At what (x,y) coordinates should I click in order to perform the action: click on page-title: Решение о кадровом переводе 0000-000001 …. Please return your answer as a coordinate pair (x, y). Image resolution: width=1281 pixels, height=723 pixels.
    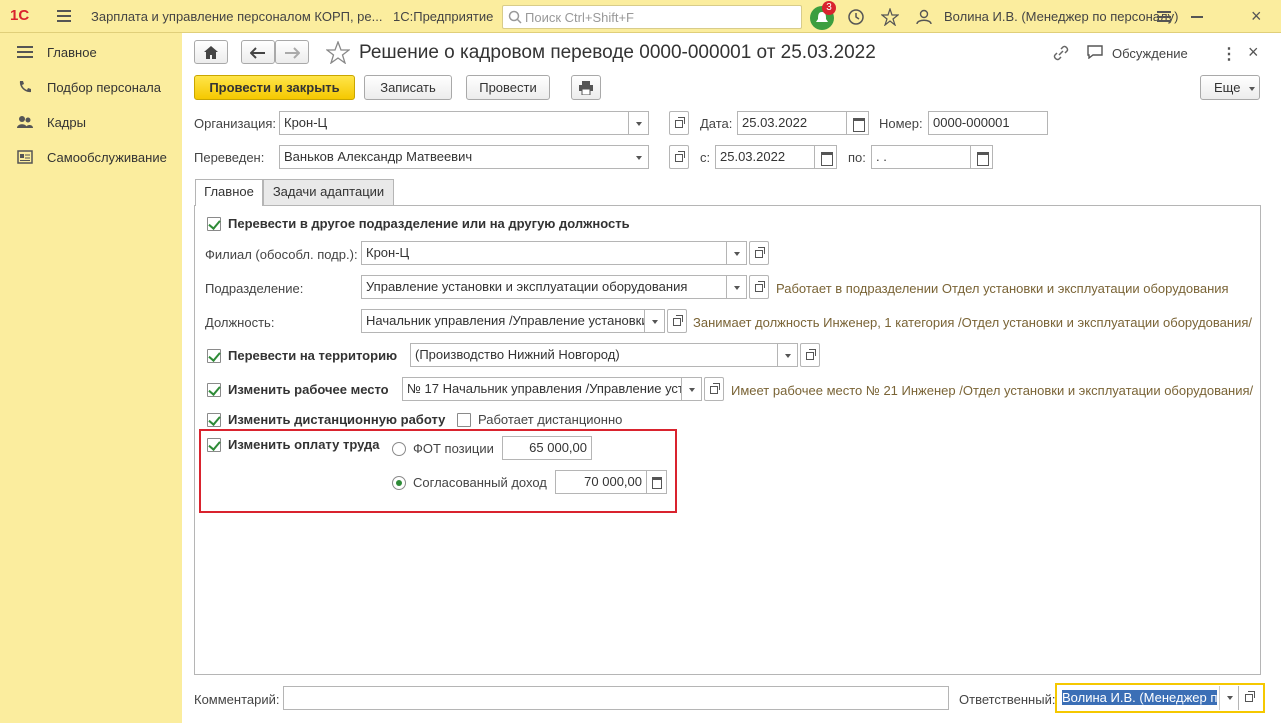
    Looking at the image, I should click on (617, 52).